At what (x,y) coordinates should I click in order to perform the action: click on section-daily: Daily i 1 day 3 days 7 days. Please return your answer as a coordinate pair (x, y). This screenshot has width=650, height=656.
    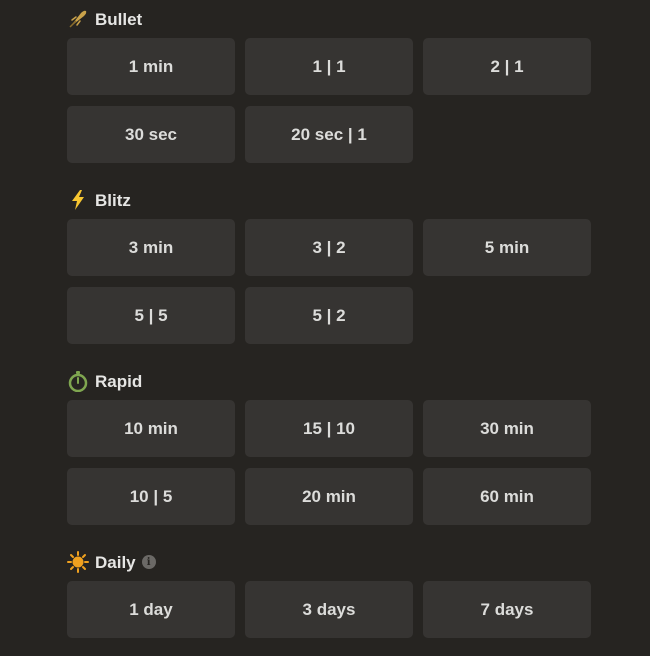
    Looking at the image, I should click on (329, 590).